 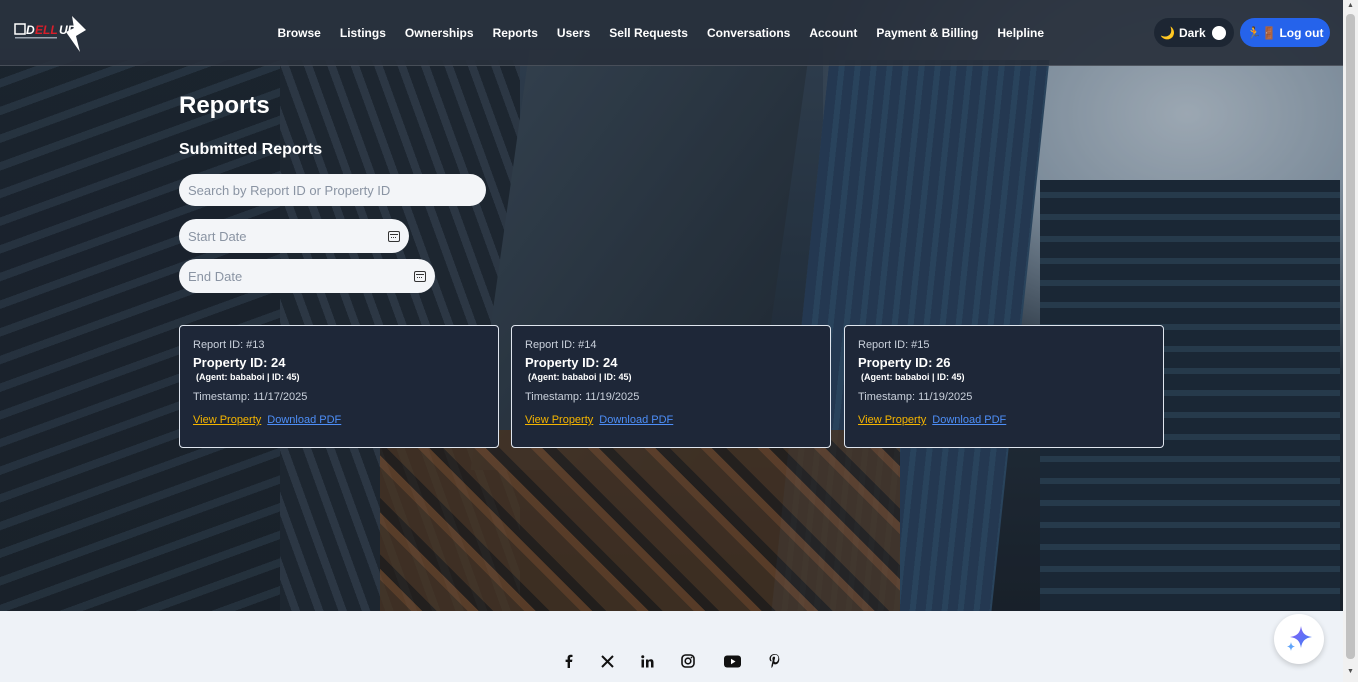 I want to click on ai-assistant-button, so click(x=1299, y=639).